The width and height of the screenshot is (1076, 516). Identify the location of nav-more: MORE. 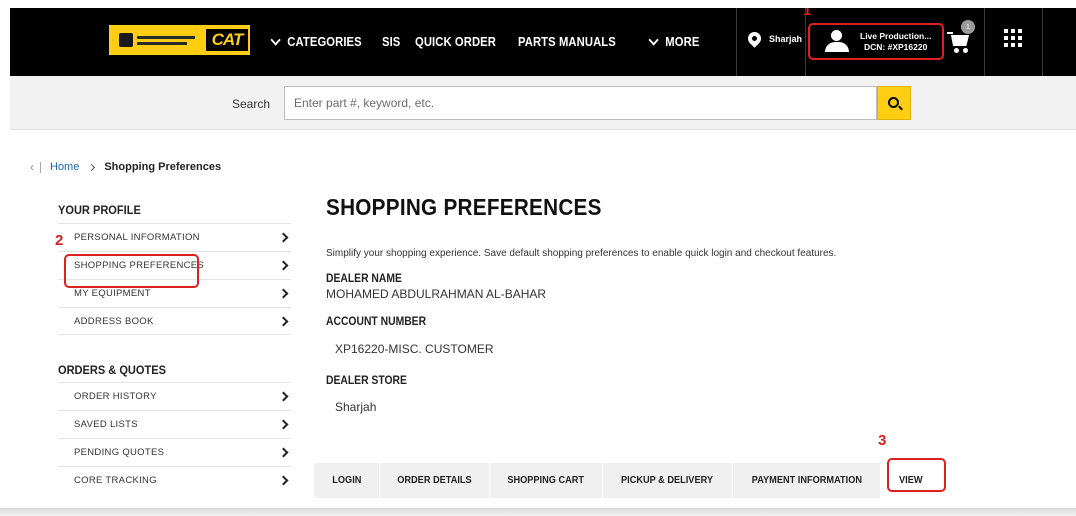
(673, 41).